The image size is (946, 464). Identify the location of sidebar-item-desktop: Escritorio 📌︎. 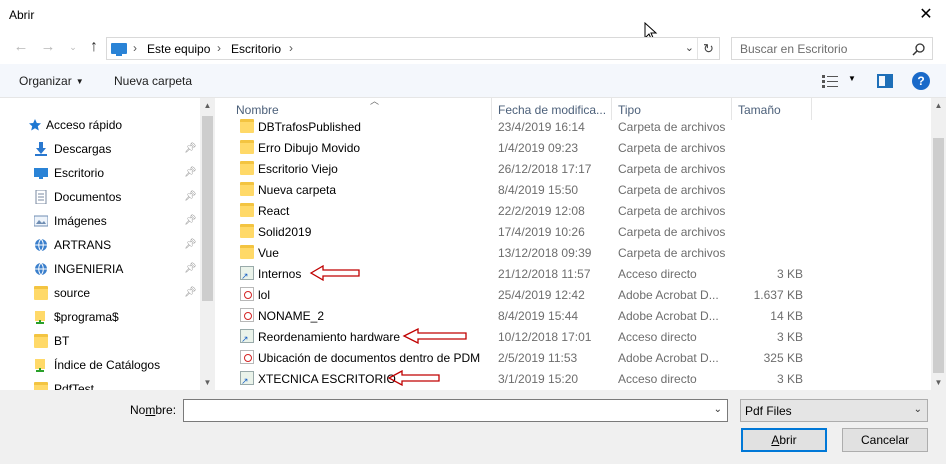
(100, 173).